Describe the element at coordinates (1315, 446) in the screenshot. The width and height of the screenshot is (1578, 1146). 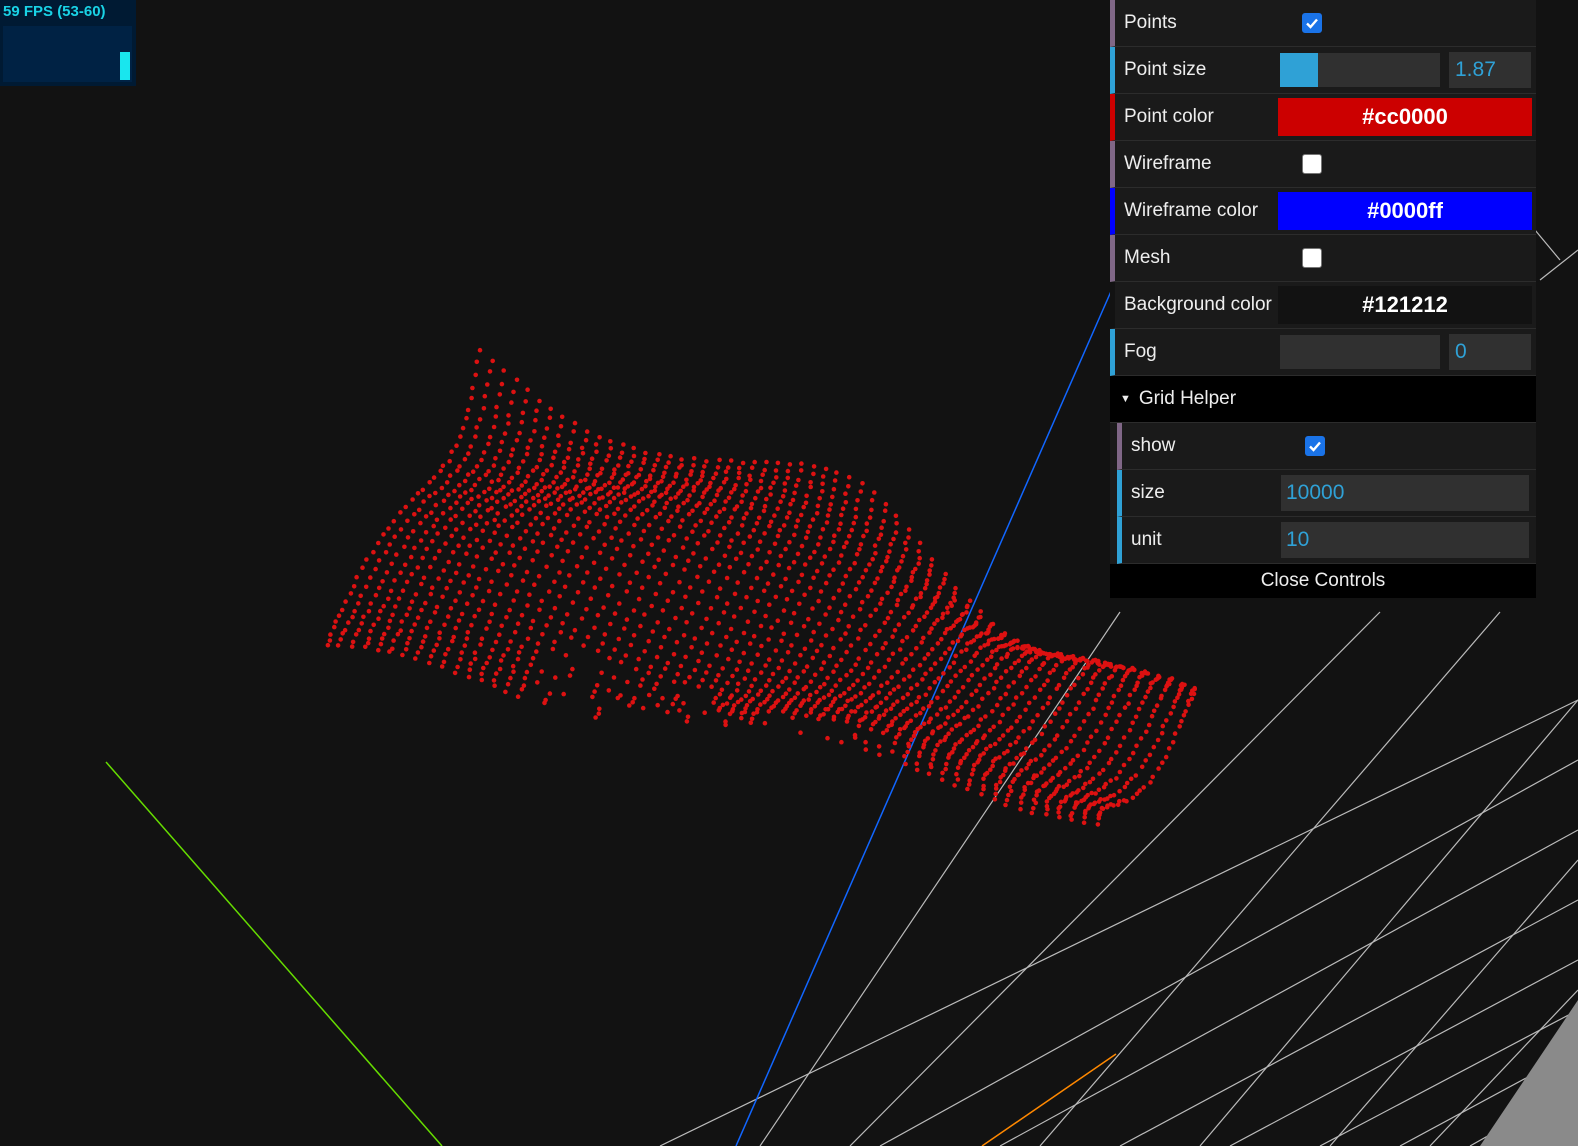
I see `grid-show-checkbox` at that location.